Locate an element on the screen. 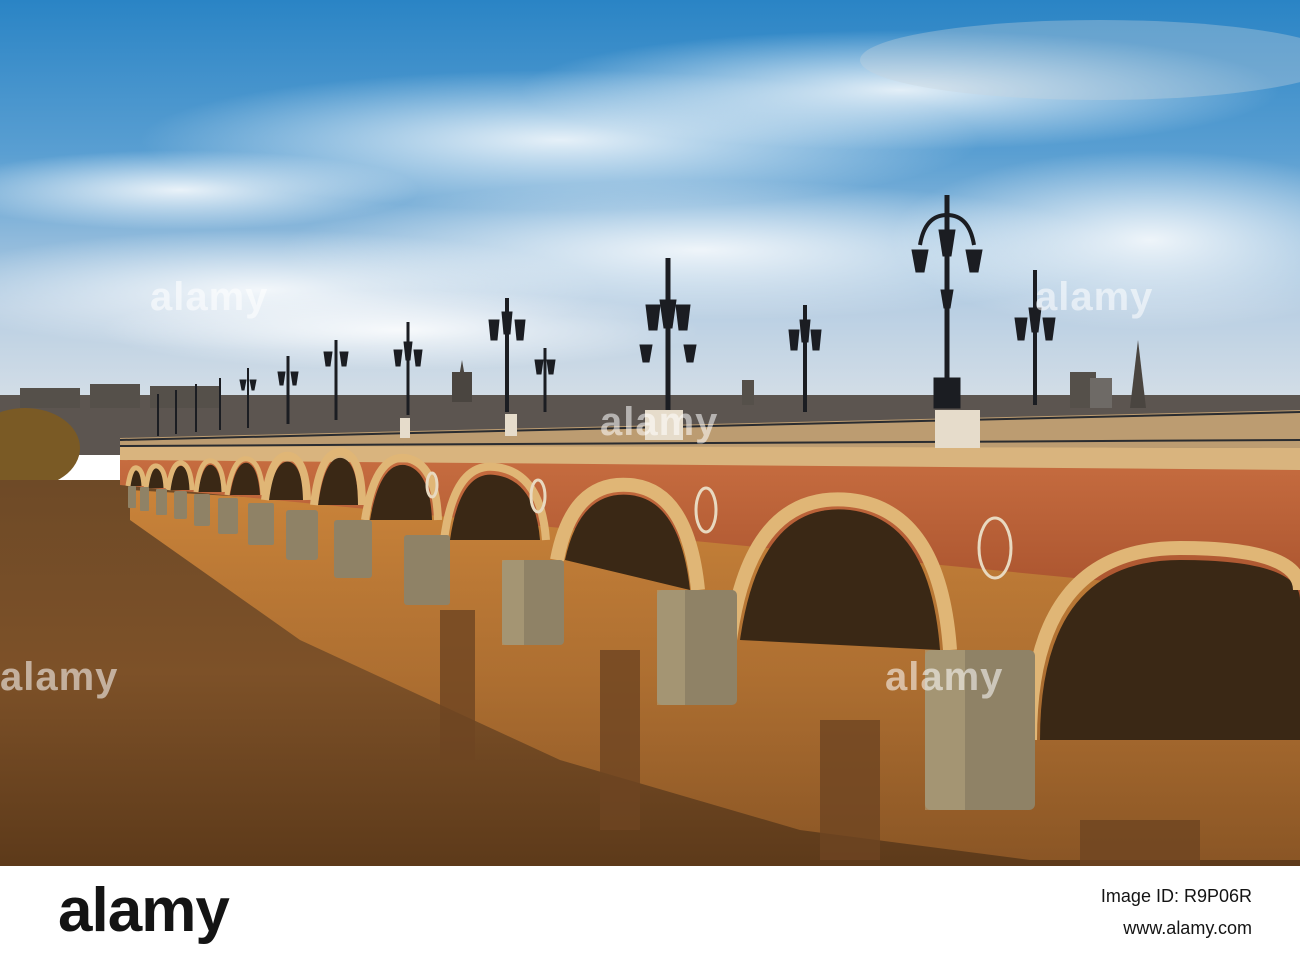  alamy-logo: alamy is located at coordinates (144, 911).